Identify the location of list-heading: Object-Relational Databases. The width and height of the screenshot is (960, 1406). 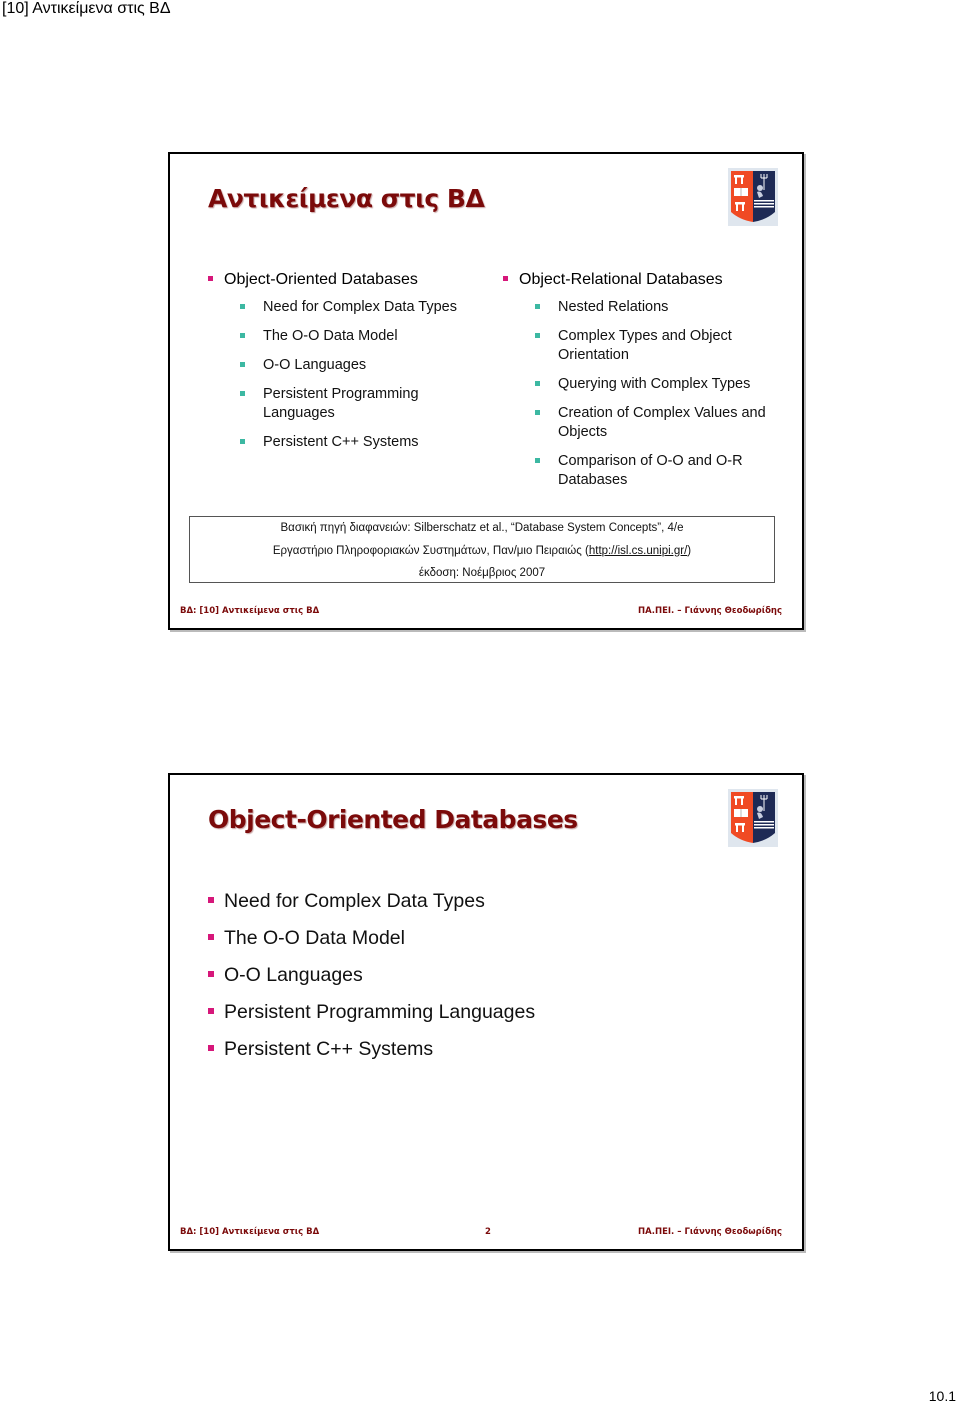
(621, 279).